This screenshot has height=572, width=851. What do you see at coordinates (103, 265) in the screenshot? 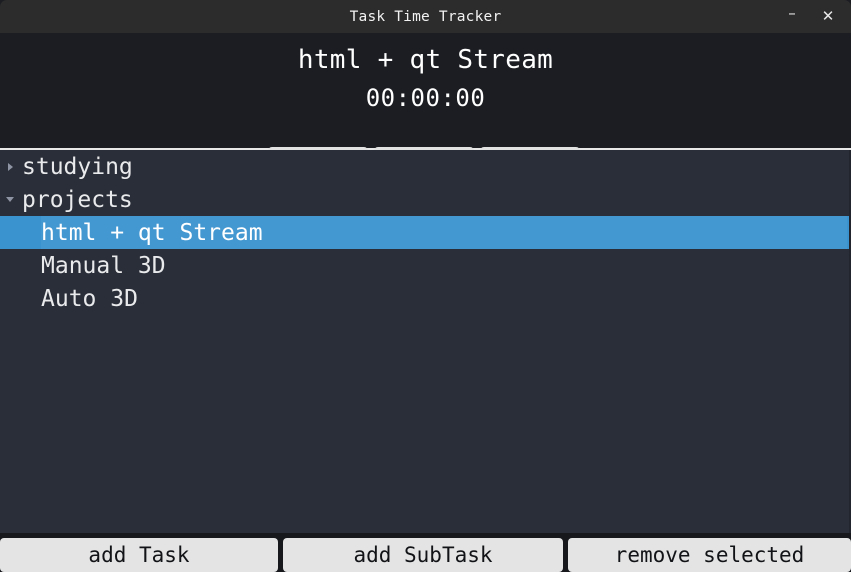
I see `tree-item-label: Manual 3D` at bounding box center [103, 265].